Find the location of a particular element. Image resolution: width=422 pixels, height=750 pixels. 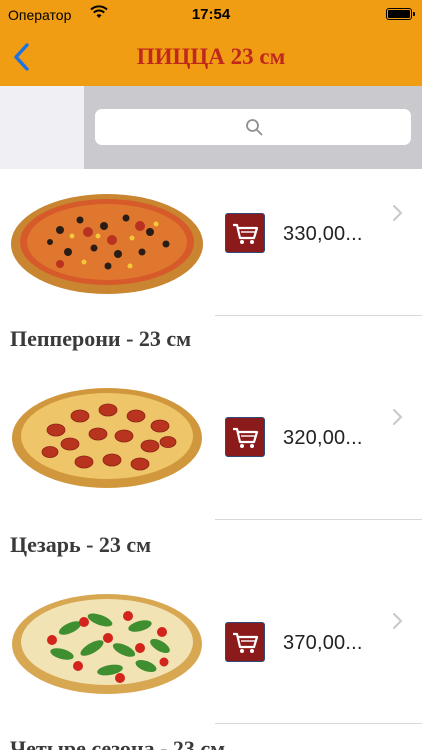

item-title: Четыре сезона - 23 см is located at coordinates (118, 743).